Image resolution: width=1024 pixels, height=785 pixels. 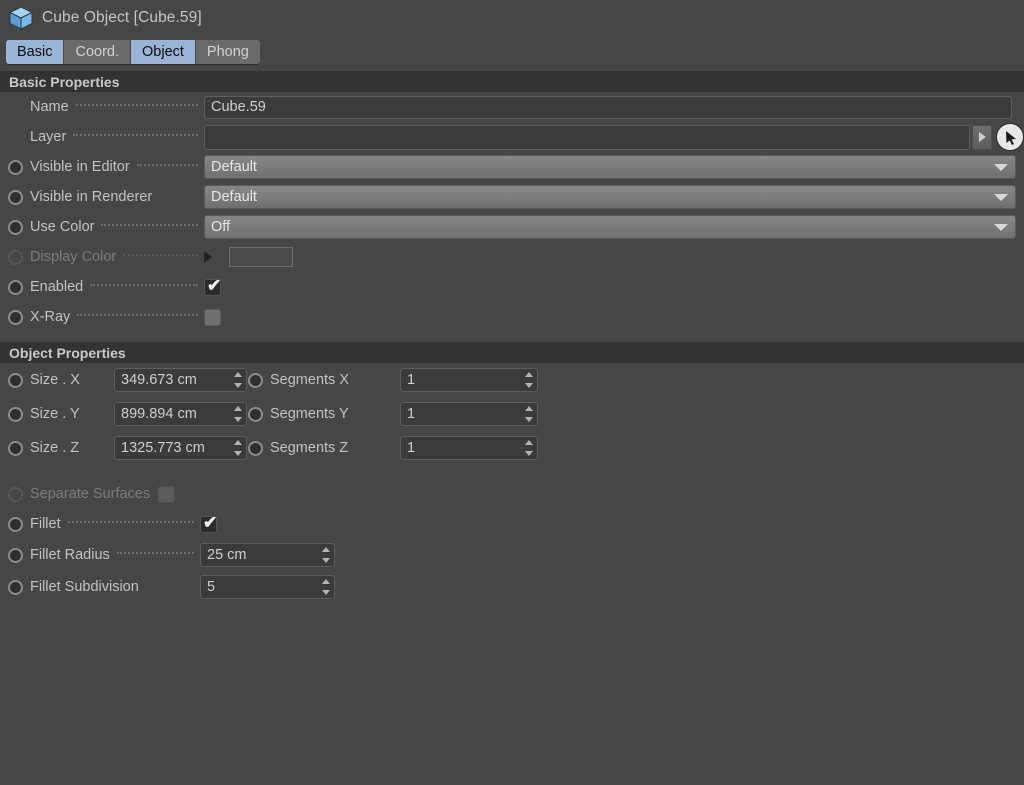 I want to click on row-size-z: Size . Z 1325.773 cm Segments Z 1, so click(x=512, y=448).